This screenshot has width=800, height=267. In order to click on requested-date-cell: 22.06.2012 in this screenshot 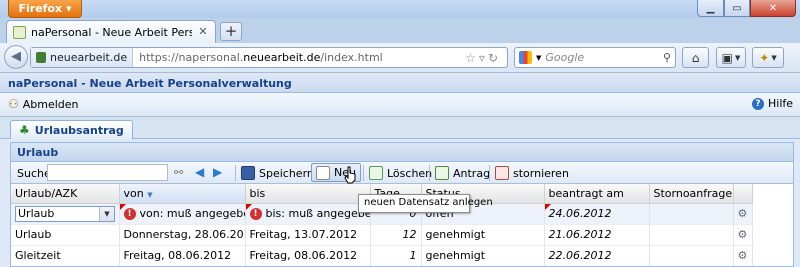, I will do `click(597, 255)`.